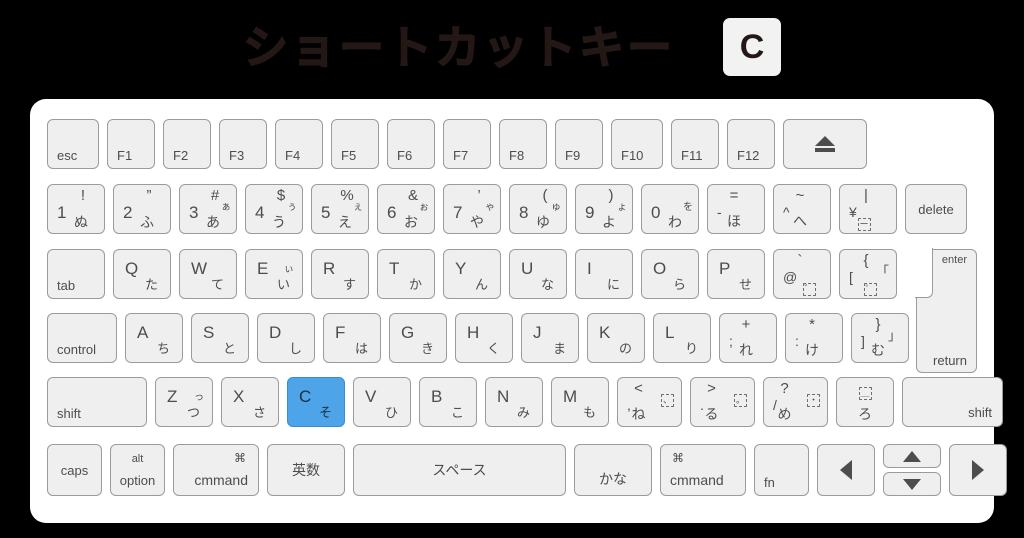 The image size is (1024, 538). What do you see at coordinates (216, 470) in the screenshot?
I see `command-left-key: ⌘ cmmand` at bounding box center [216, 470].